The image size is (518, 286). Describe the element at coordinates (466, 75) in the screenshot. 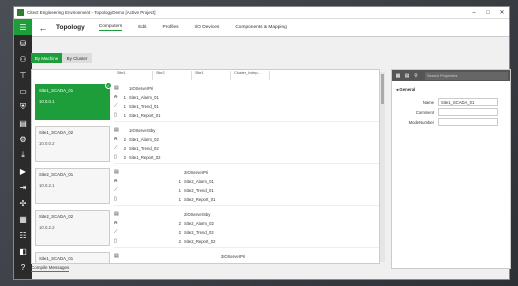

I see `search-properties-input: Search Properties` at that location.